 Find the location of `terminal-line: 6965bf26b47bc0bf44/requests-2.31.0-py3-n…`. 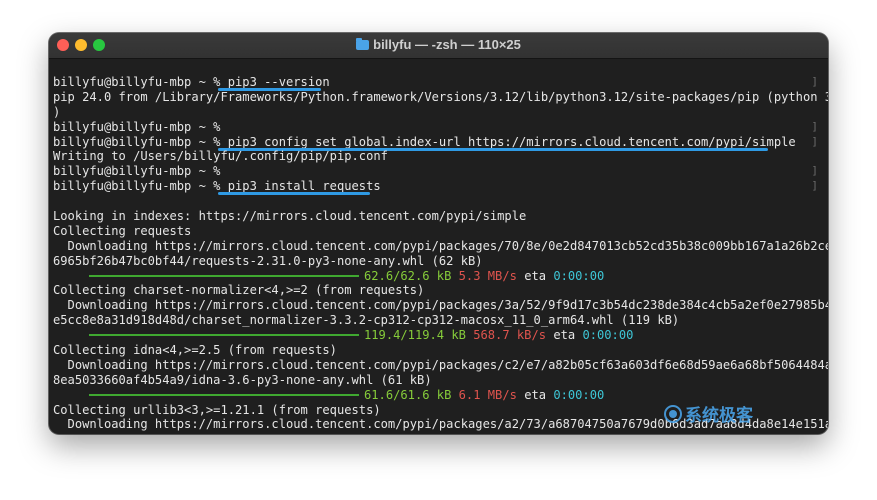

terminal-line: 6965bf26b47bc0bf44/requests-2.31.0-py3-n… is located at coordinates (268, 260).